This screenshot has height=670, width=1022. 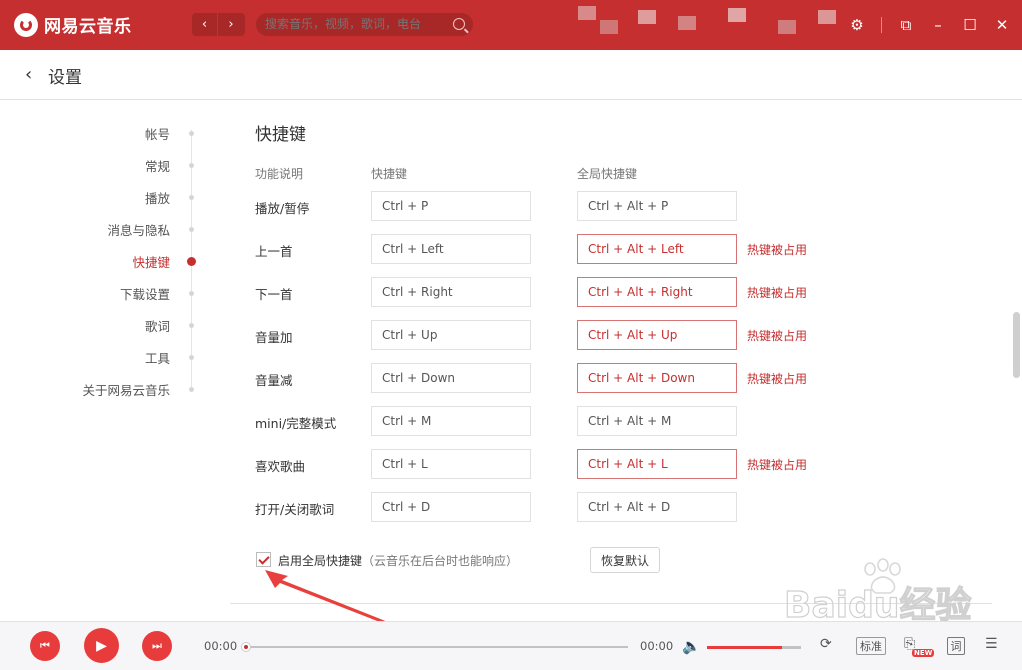 I want to click on section-title: 快捷键, so click(x=280, y=135).